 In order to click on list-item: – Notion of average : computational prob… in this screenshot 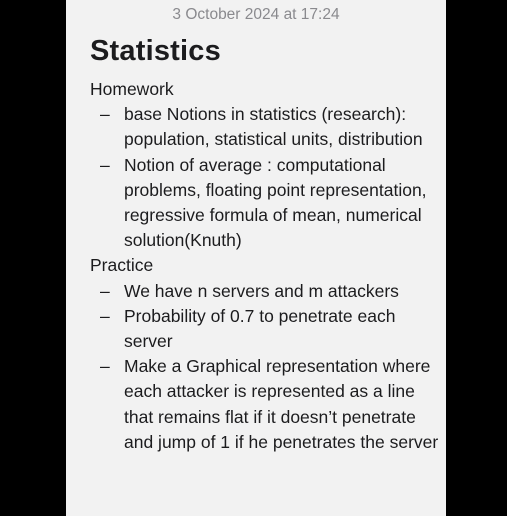, I will do `click(265, 203)`.